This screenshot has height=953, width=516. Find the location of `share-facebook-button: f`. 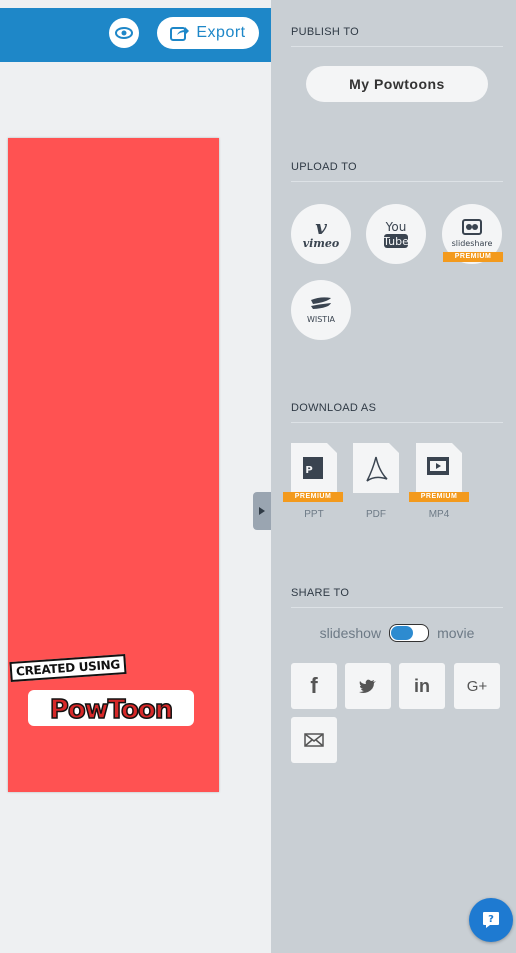

share-facebook-button: f is located at coordinates (314, 686).